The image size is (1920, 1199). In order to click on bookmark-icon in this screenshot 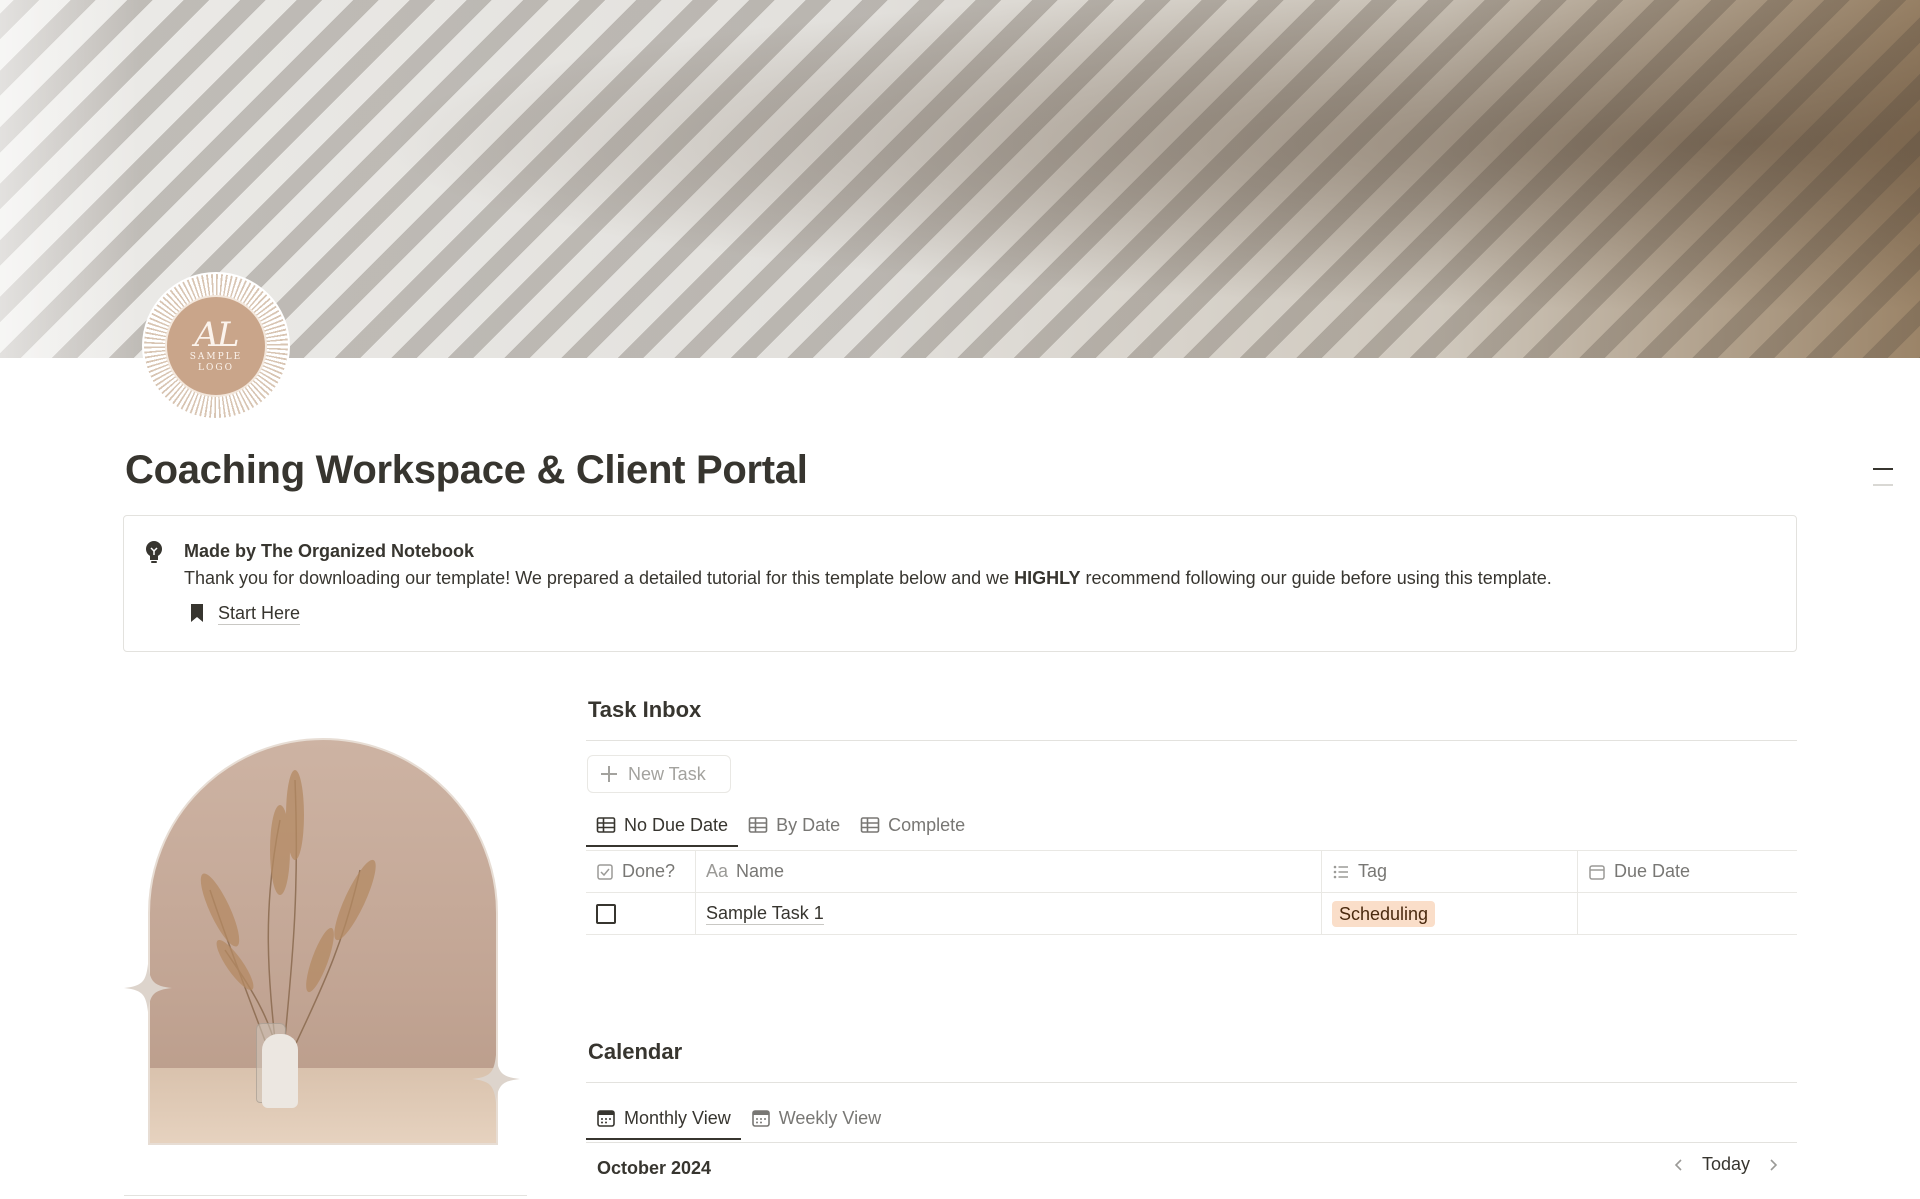, I will do `click(197, 613)`.